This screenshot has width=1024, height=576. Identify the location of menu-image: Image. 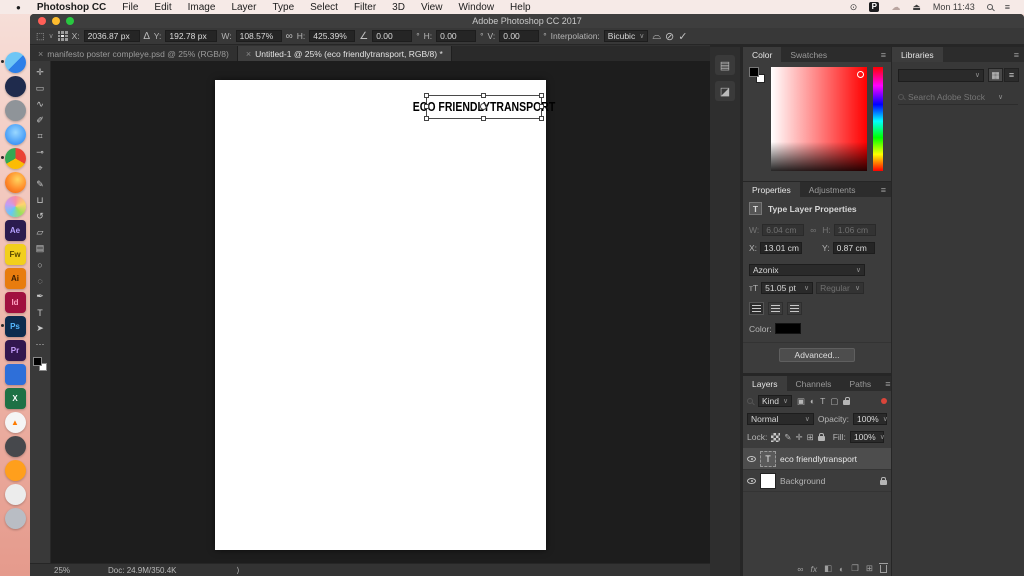
(202, 7).